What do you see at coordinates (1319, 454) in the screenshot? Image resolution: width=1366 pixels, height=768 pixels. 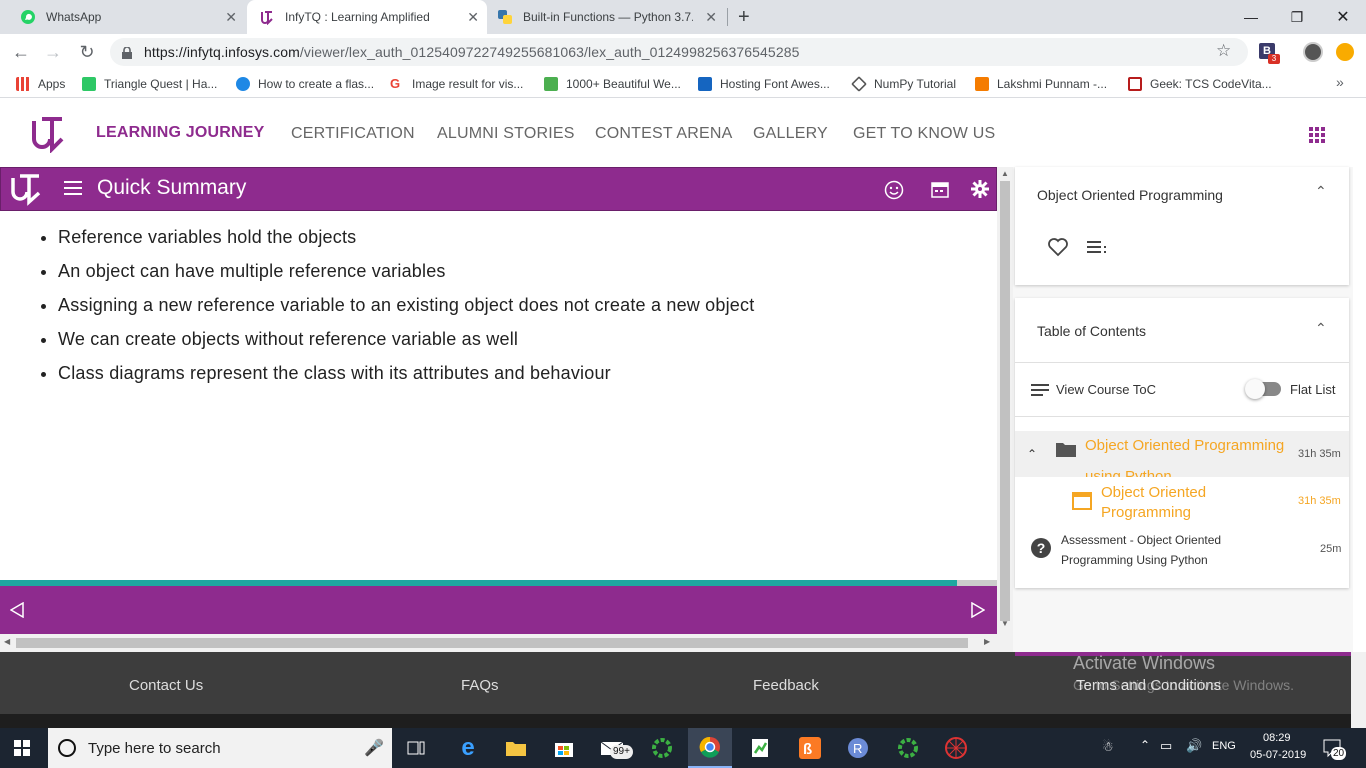 I see `module-duration: 31h 35m` at bounding box center [1319, 454].